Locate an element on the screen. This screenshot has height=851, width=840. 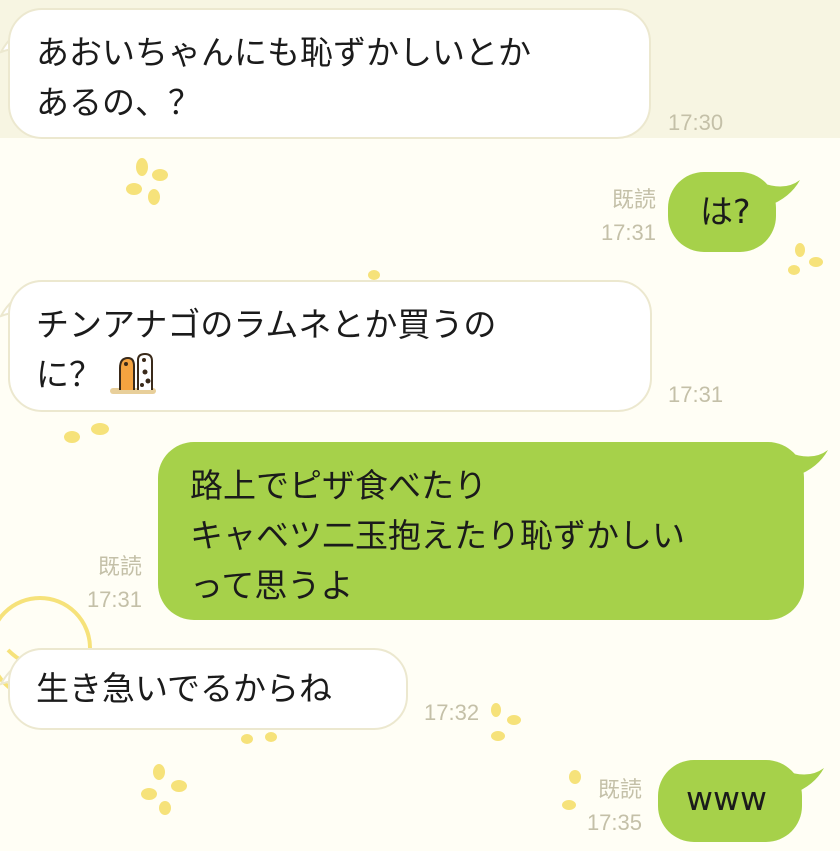
message-text-line: 生き急いでるからね is located at coordinates (184, 688).